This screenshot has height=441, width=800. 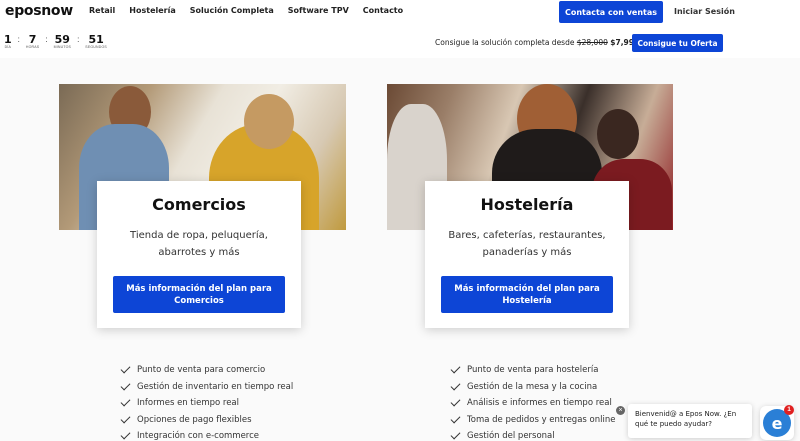 I want to click on countdown-hours-value: 7, so click(x=32, y=39).